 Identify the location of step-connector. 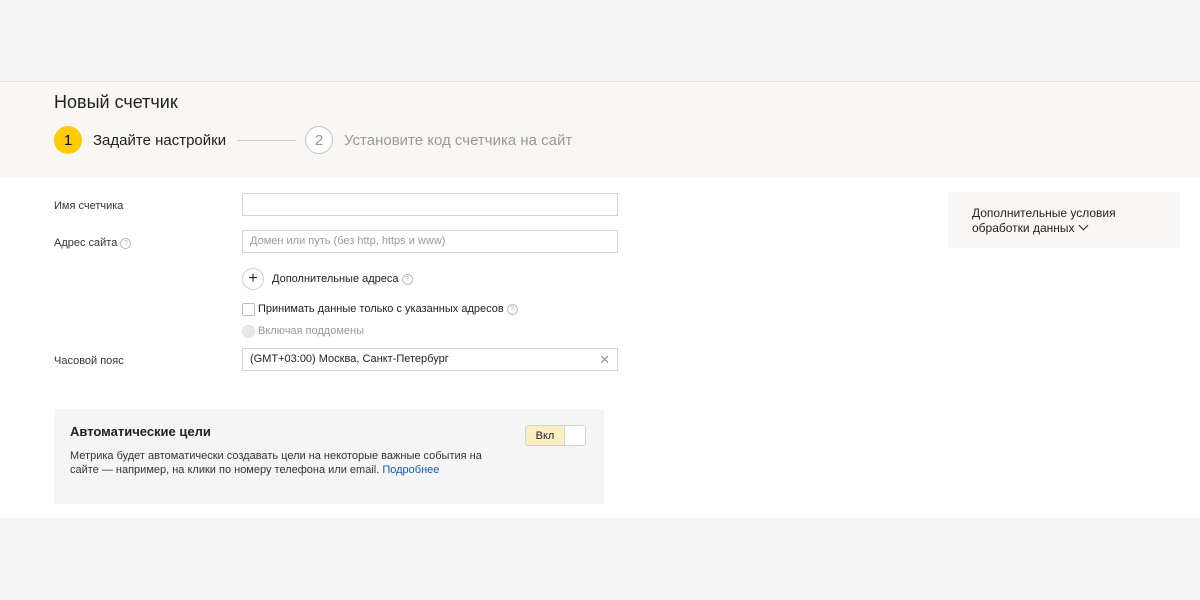
(267, 140).